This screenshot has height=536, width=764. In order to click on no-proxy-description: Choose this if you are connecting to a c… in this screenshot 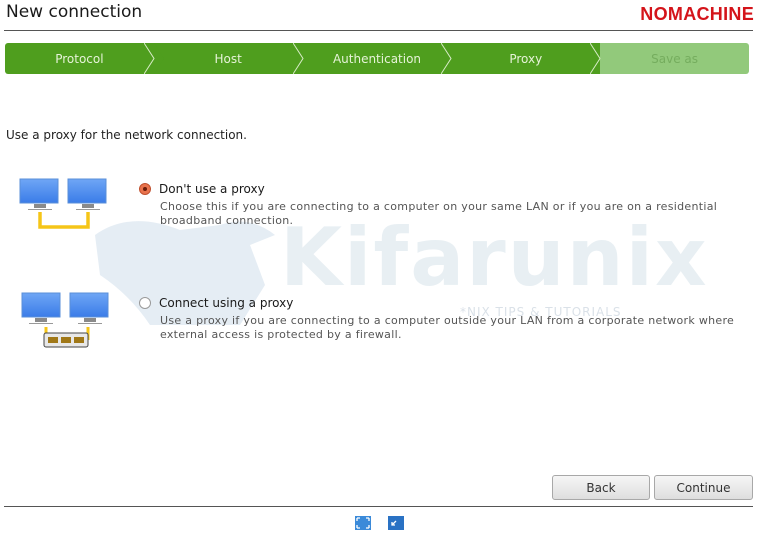, I will do `click(439, 213)`.